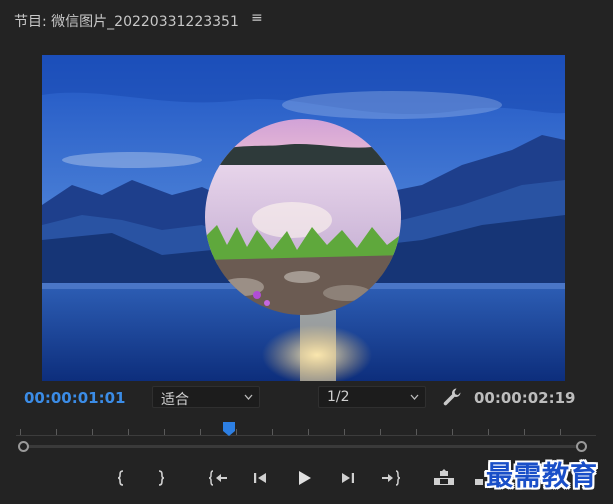 The width and height of the screenshot is (613, 504). What do you see at coordinates (525, 398) in the screenshot?
I see `duration-timecode: 00:00:02:19` at bounding box center [525, 398].